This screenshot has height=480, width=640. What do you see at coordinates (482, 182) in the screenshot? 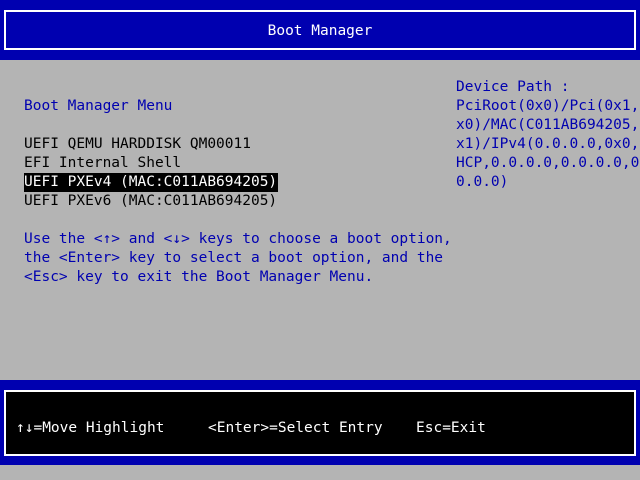
I see `device-path-line: 0.0.0)` at bounding box center [482, 182].